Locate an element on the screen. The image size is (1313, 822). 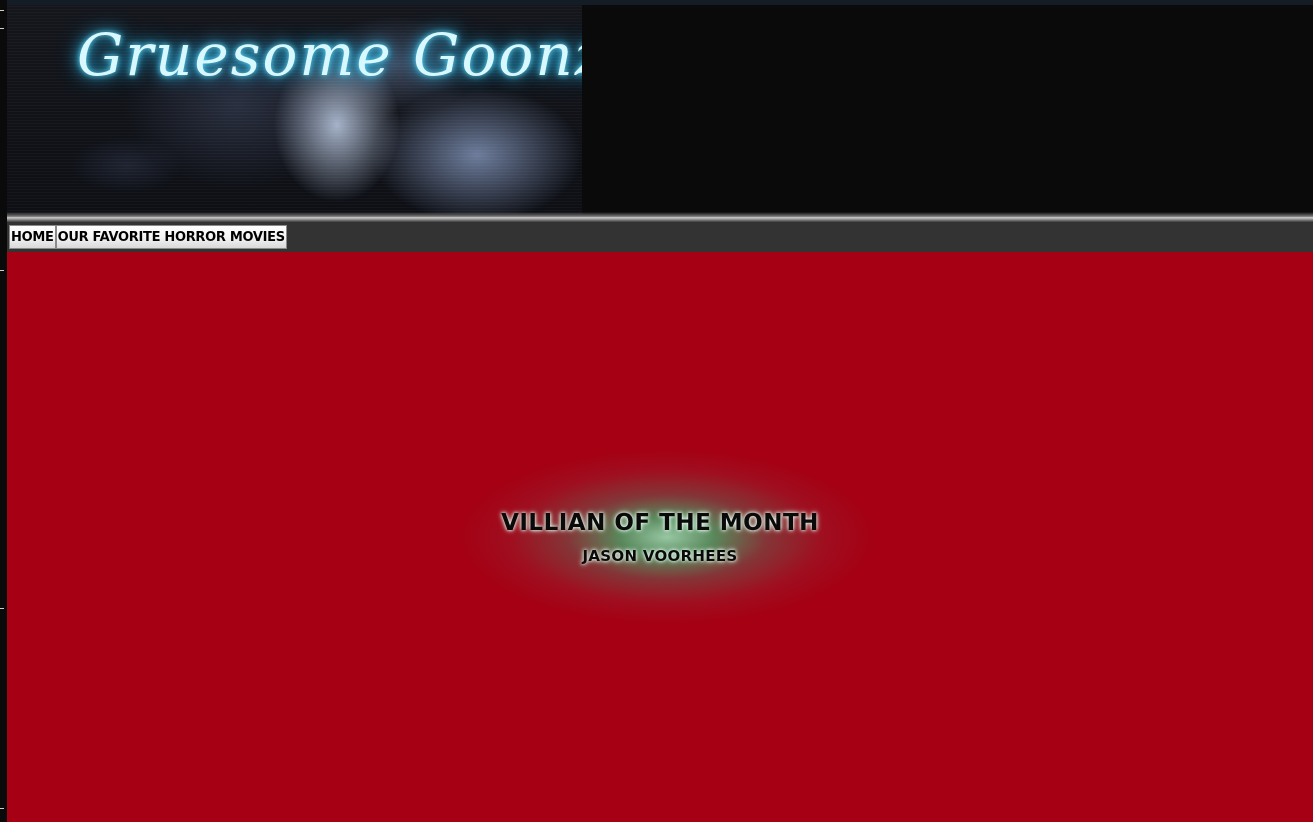
header-divider is located at coordinates (660, 217).